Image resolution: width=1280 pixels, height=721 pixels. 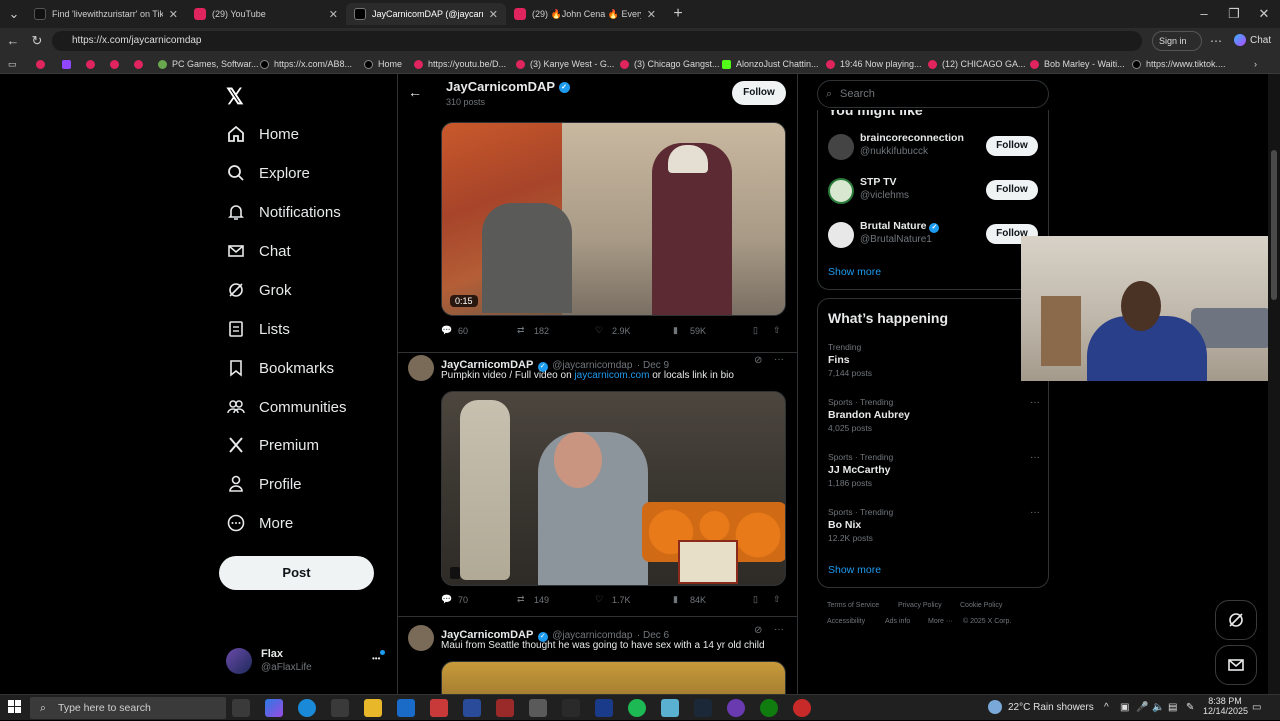 I want to click on reply-button: 💬 60, so click(x=454, y=331).